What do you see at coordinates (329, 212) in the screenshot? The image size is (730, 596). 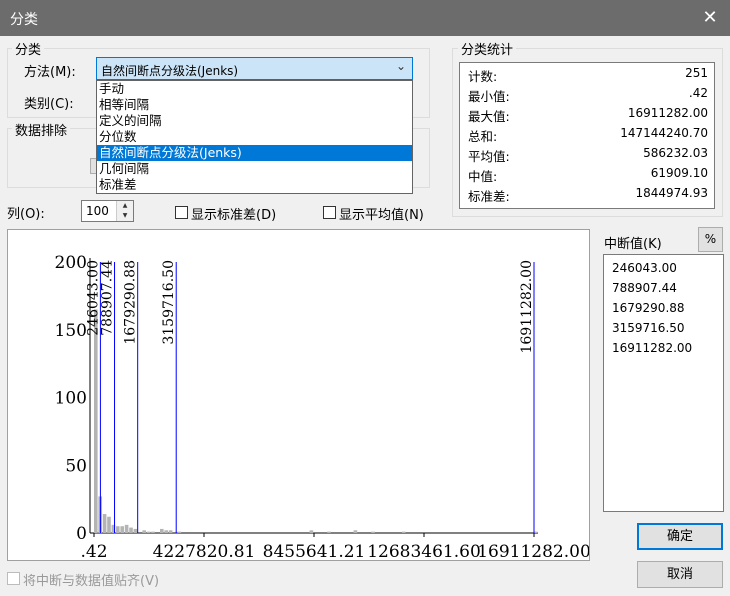 I see `show-mean-checkbox` at bounding box center [329, 212].